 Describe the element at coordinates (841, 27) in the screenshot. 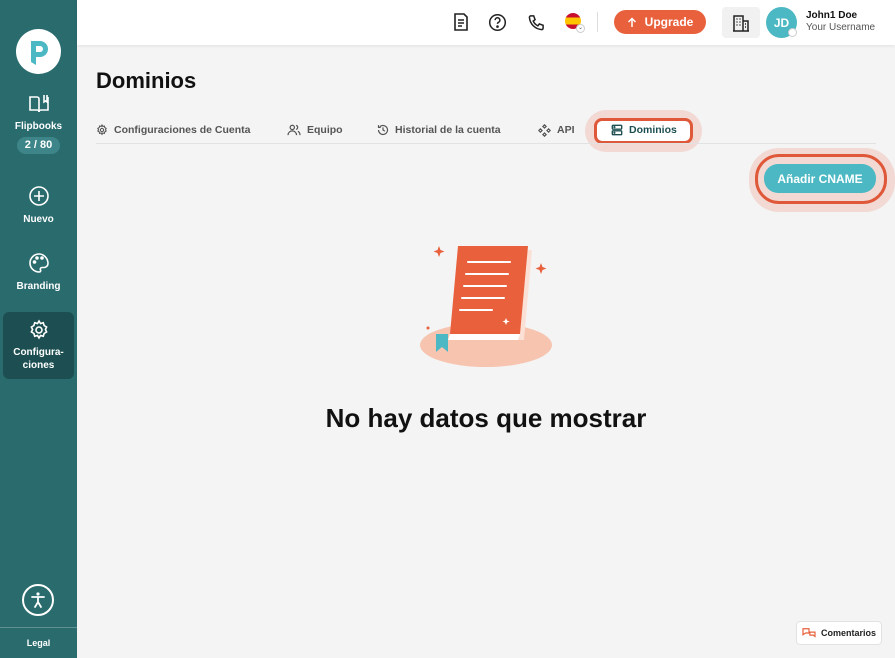

I see `user-username: Your Username` at that location.